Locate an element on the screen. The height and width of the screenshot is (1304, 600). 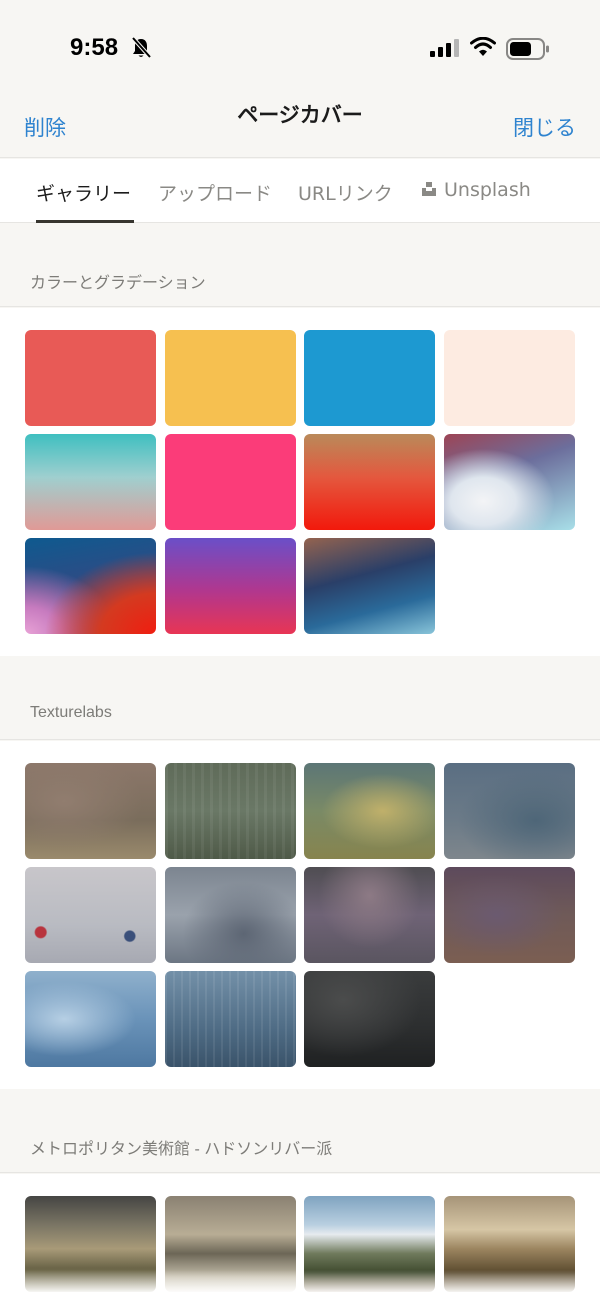
close-button: 閉じる is located at coordinates (544, 127).